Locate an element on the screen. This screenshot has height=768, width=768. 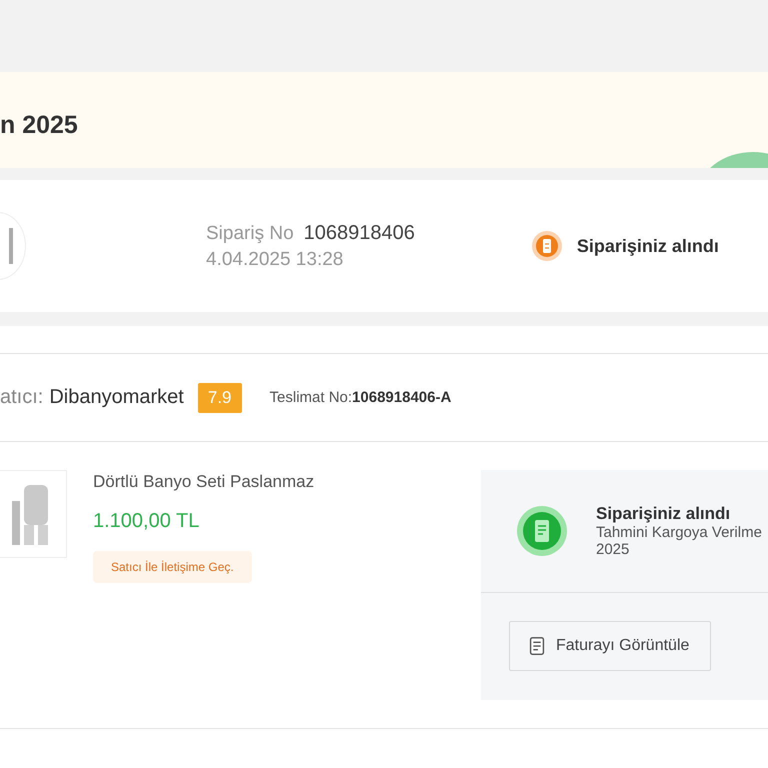
banner-title: n 2025 is located at coordinates (39, 125).